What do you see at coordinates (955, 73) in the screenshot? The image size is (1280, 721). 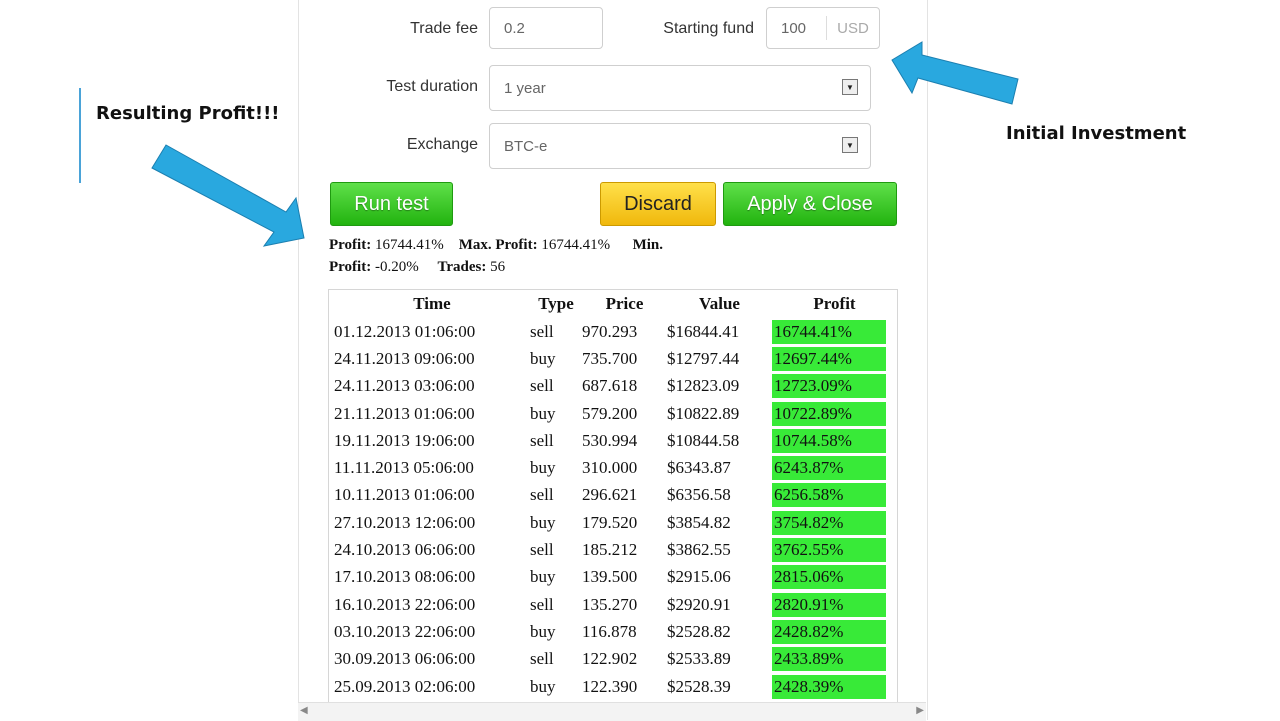 I see `arrow-right-icon` at bounding box center [955, 73].